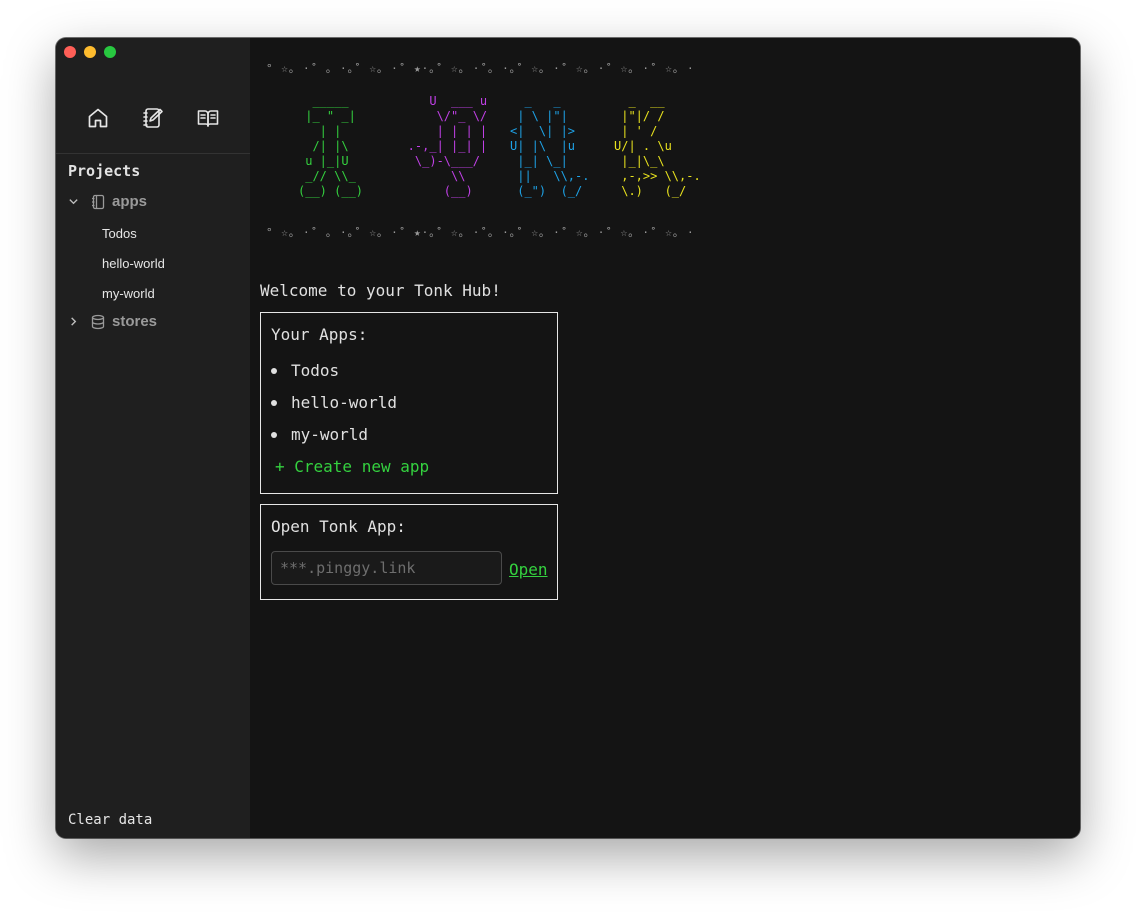 This screenshot has width=1136, height=912. Describe the element at coordinates (208, 118) in the screenshot. I see `open-book-icon` at that location.